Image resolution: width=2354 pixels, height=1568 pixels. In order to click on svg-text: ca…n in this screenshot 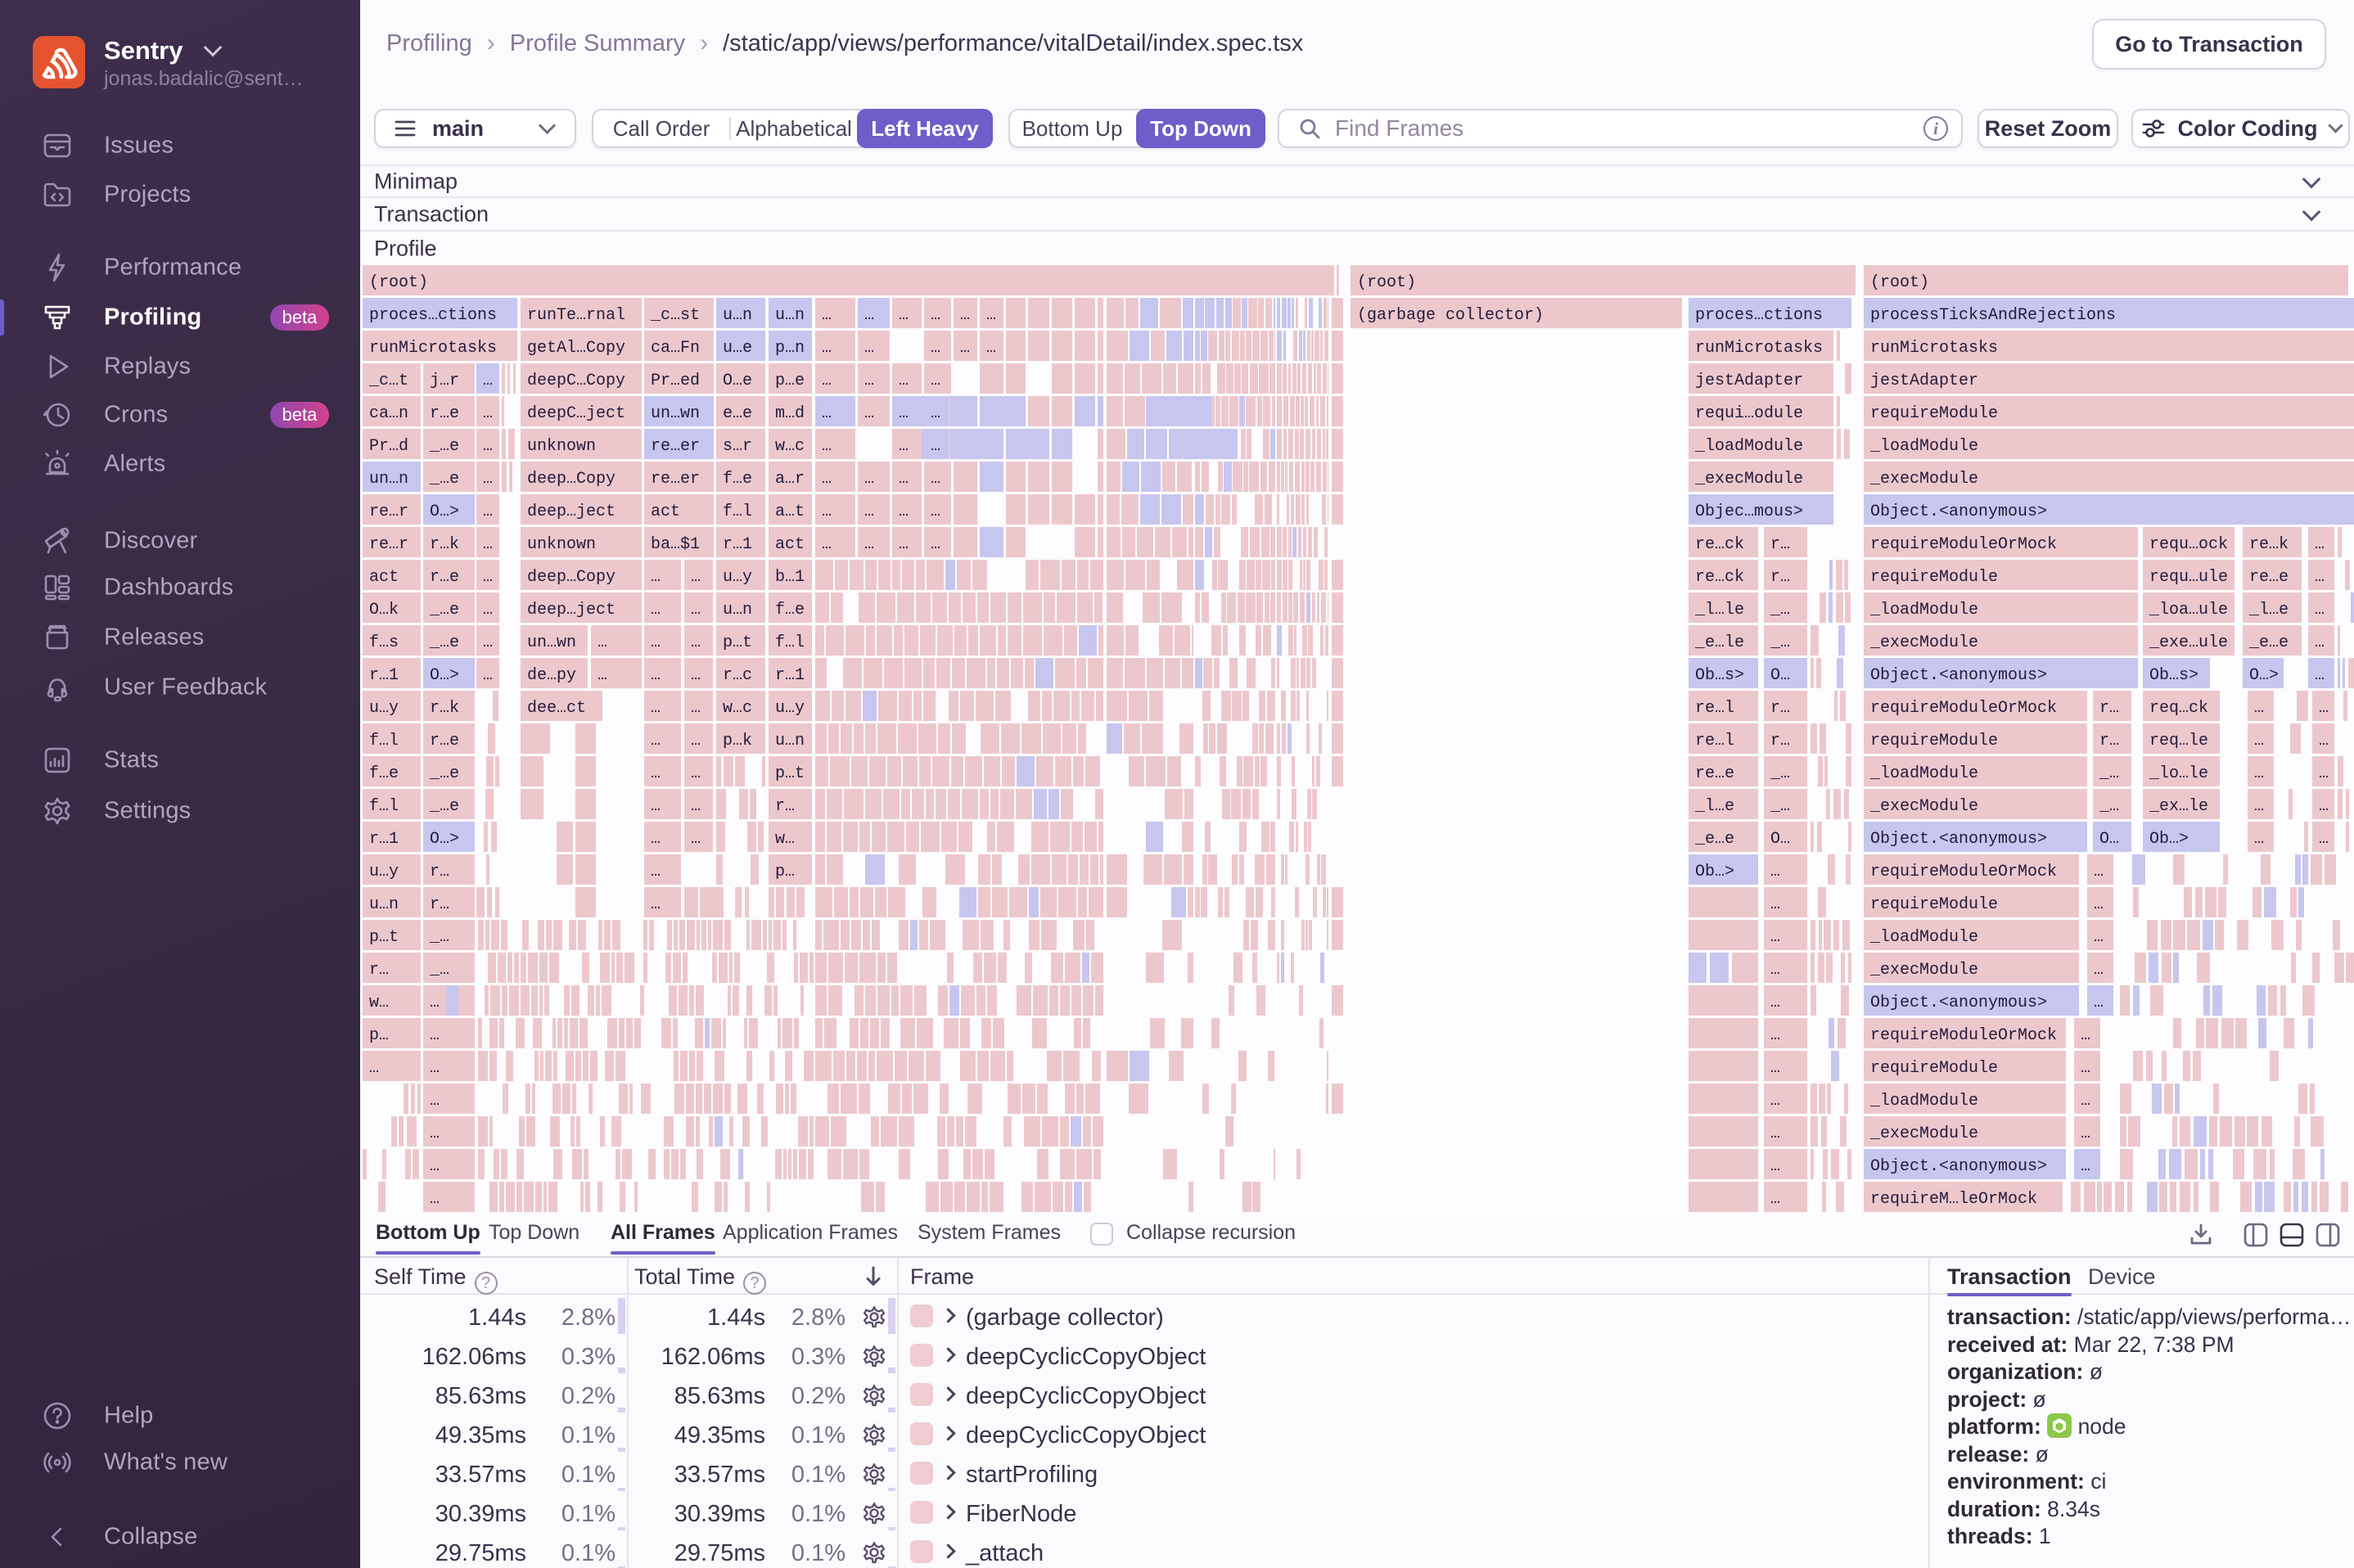, I will do `click(388, 413)`.